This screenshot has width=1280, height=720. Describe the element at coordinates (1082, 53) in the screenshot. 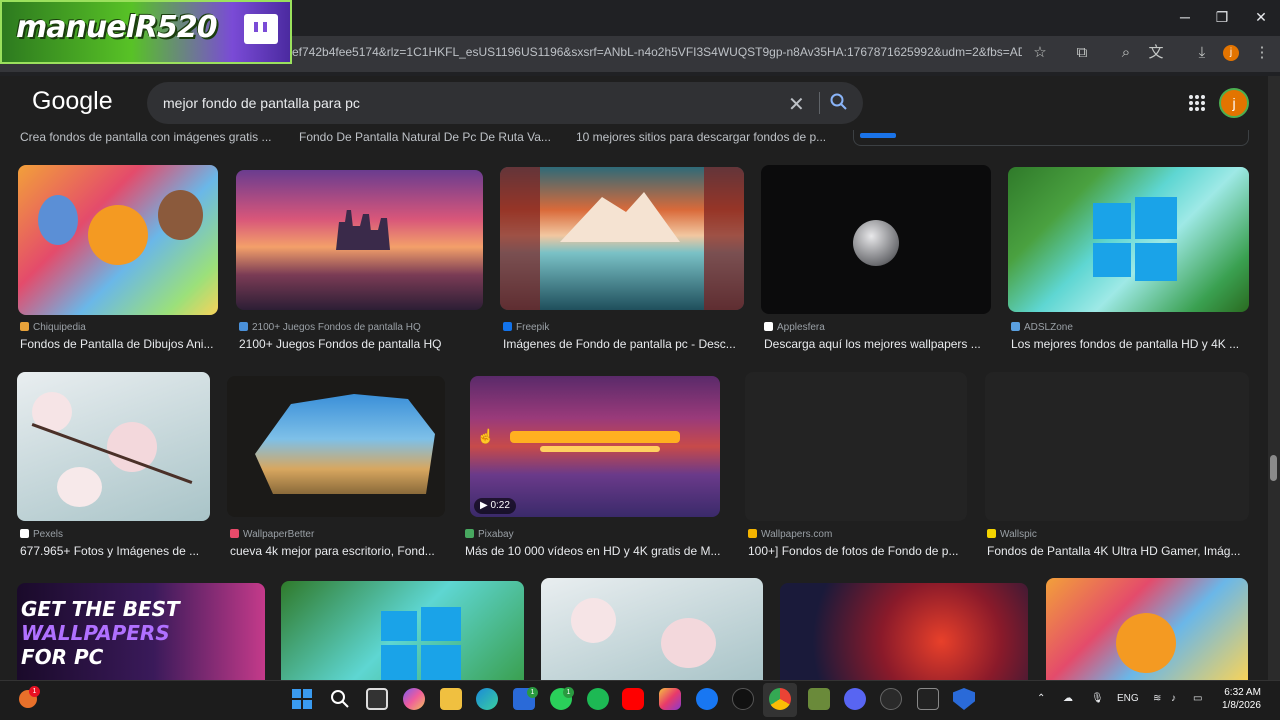

I see `extensions-icon: ⧉` at that location.